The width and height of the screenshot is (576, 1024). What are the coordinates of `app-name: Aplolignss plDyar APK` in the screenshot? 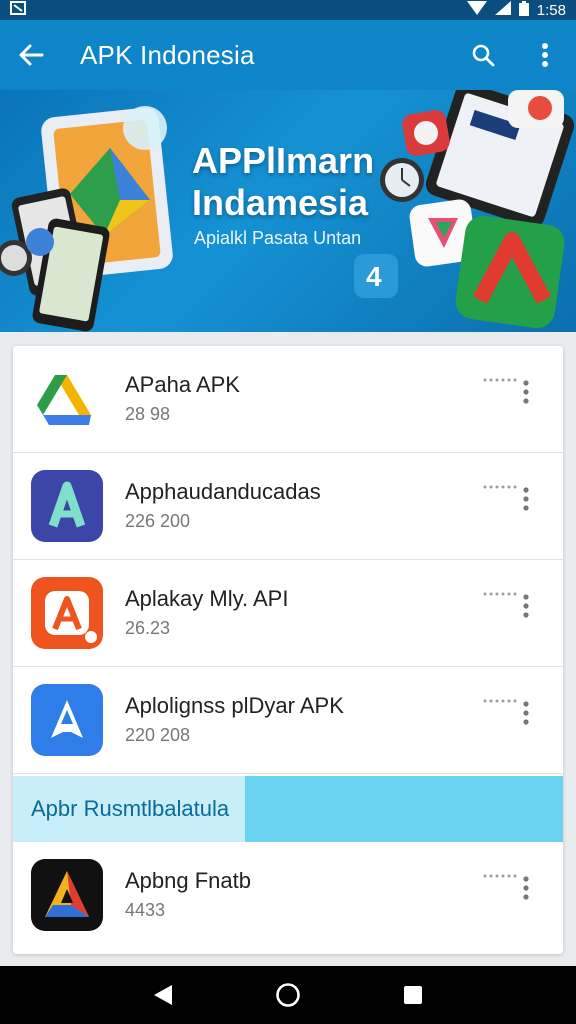 It's located at (234, 705).